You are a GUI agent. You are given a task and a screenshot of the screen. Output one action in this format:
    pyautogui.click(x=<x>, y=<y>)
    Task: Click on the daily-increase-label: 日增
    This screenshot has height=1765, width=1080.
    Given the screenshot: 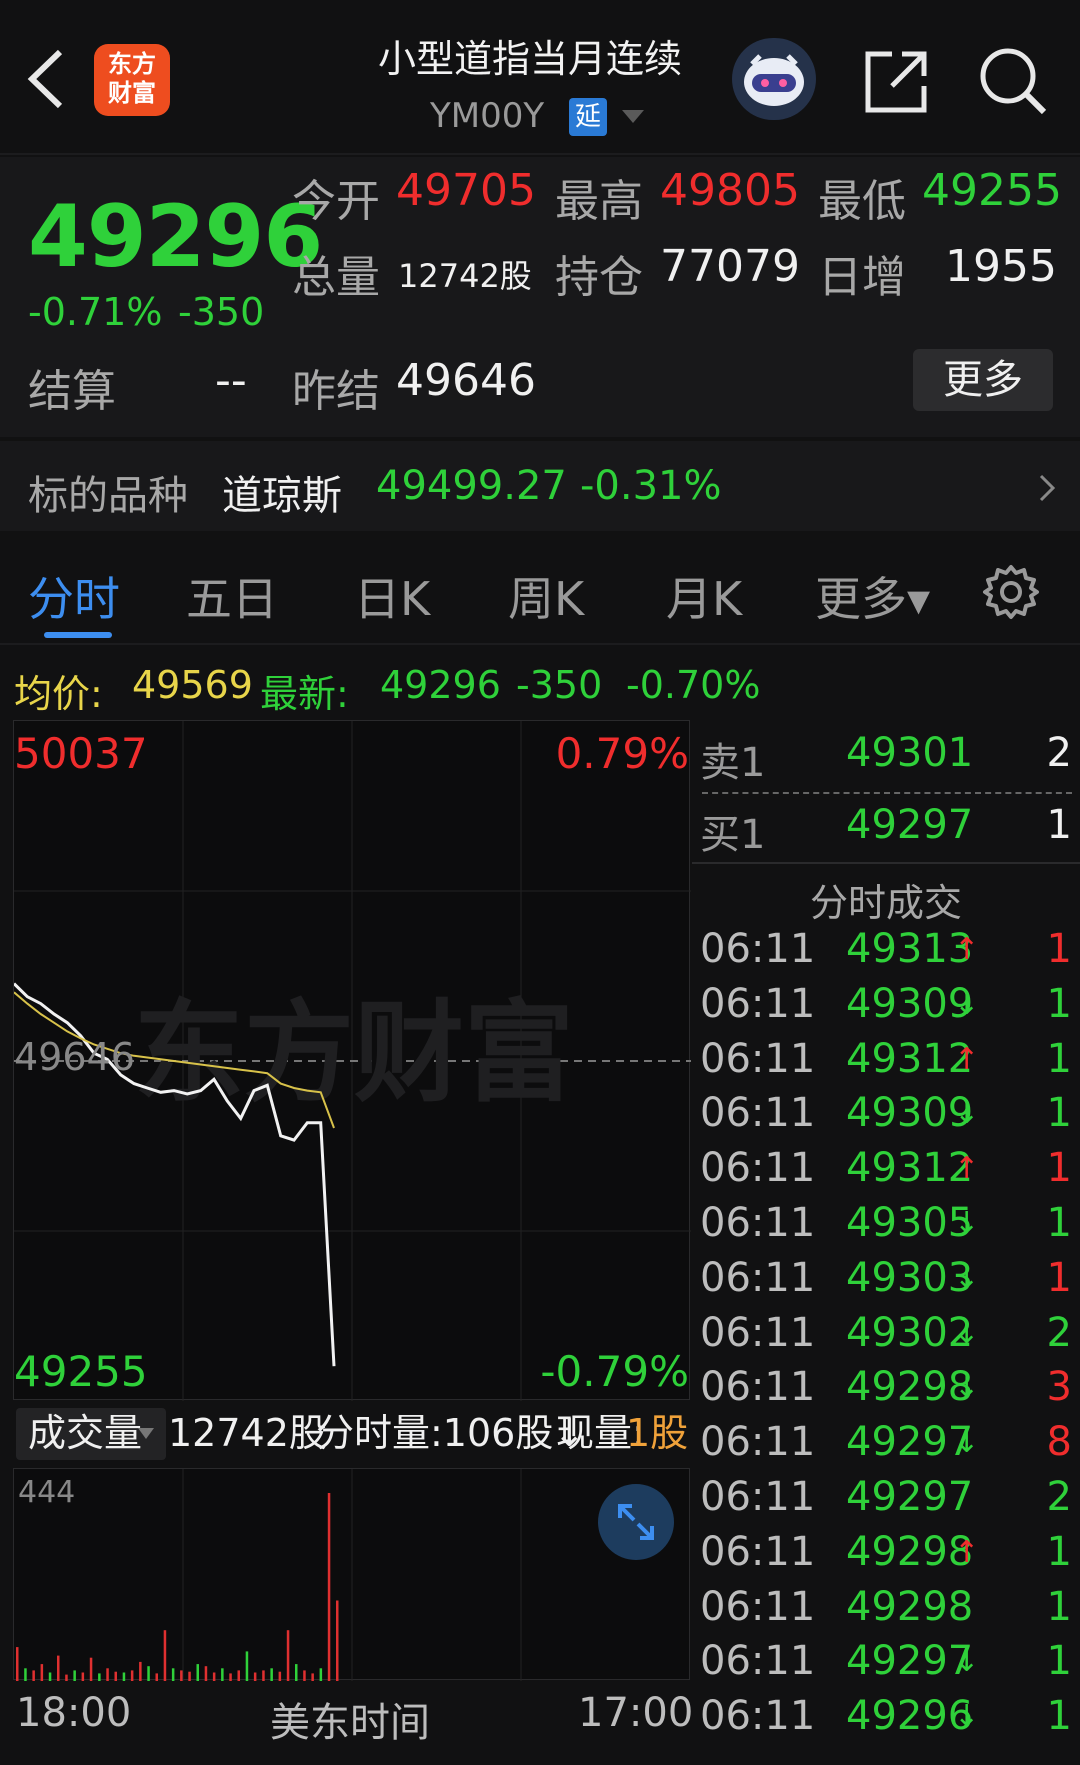 What is the action you would take?
    pyautogui.click(x=862, y=277)
    